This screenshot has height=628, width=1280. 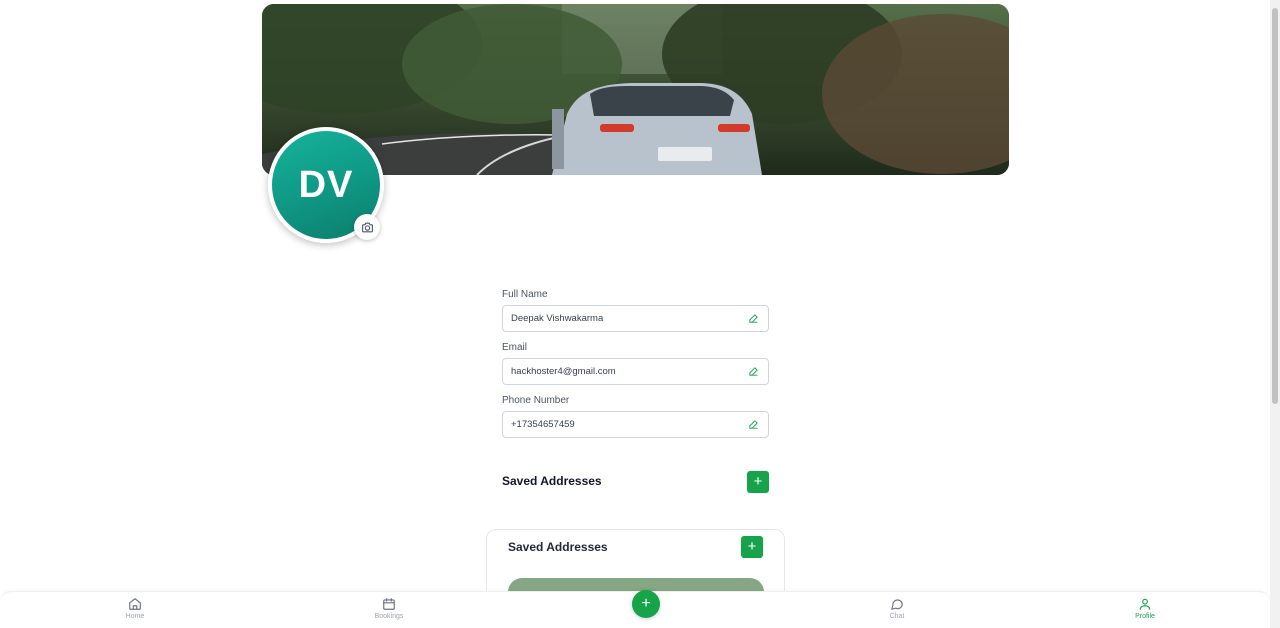 I want to click on edit-phone-button, so click(x=753, y=425).